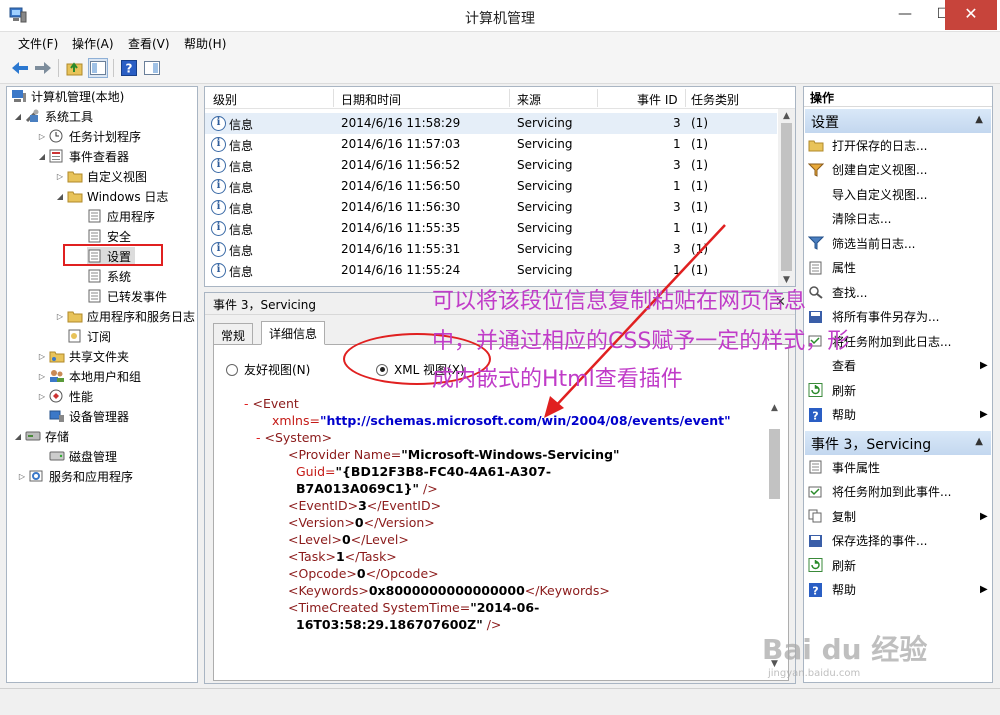 This screenshot has width=1000, height=715. What do you see at coordinates (89, 376) in the screenshot?
I see `tree-node-local-users: ▷ 本地用户和组` at bounding box center [89, 376].